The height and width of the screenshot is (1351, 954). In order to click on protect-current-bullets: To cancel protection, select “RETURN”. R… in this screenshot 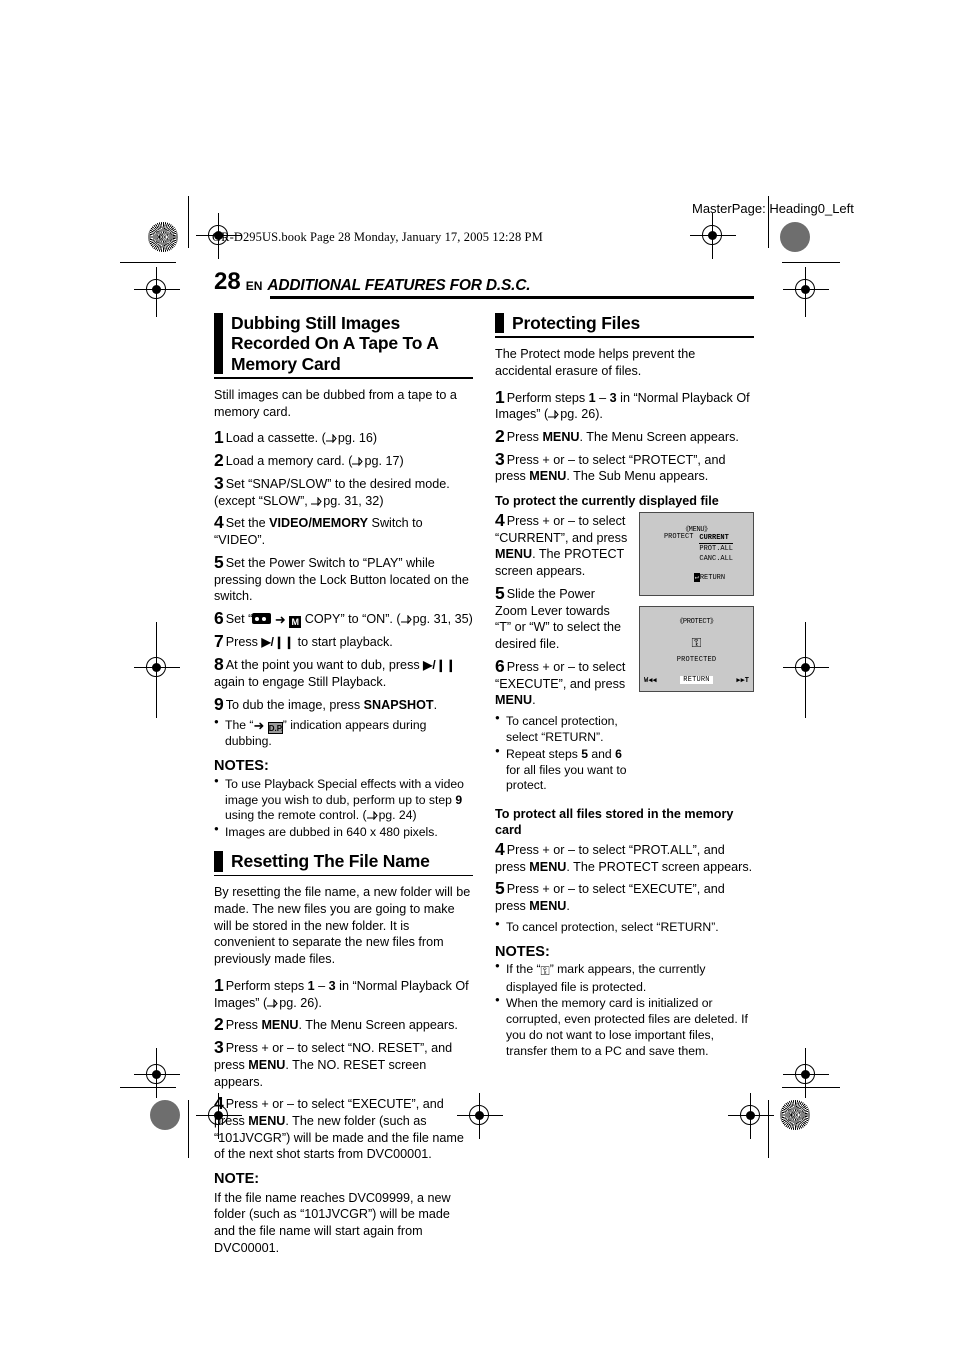, I will do `click(562, 753)`.